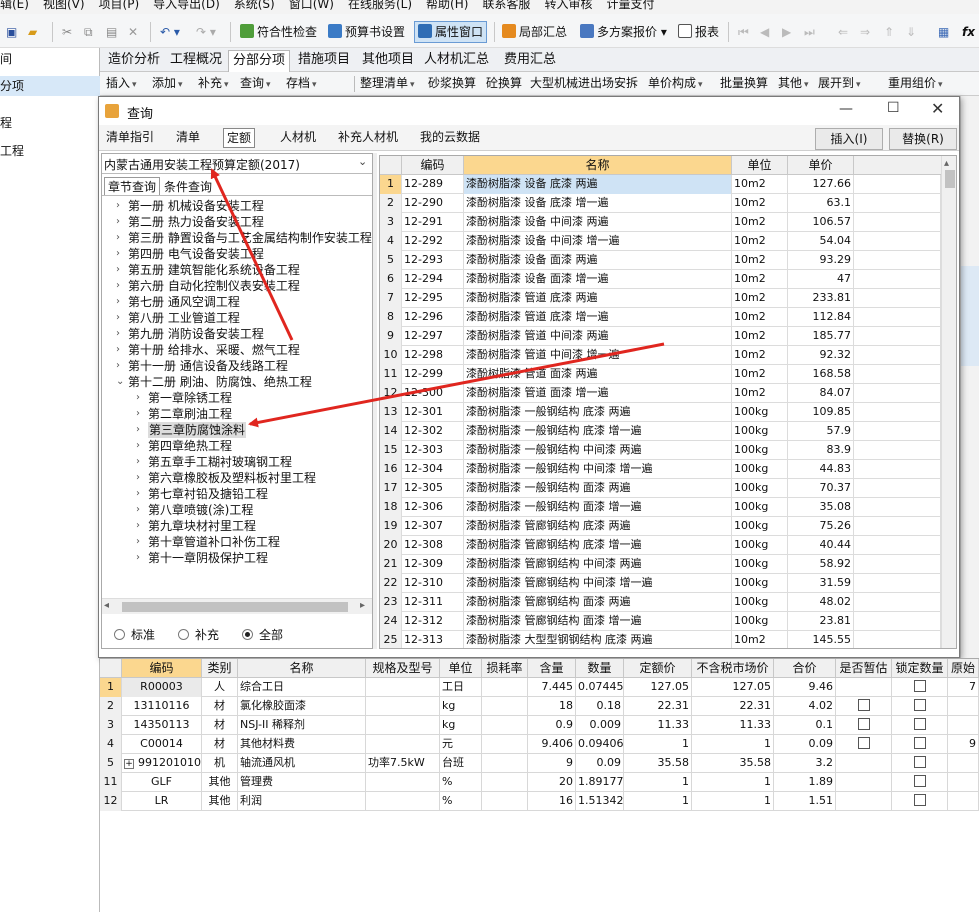 This screenshot has width=979, height=912. Describe the element at coordinates (456, 385) in the screenshot. I see `arrow-to-chapter` at that location.